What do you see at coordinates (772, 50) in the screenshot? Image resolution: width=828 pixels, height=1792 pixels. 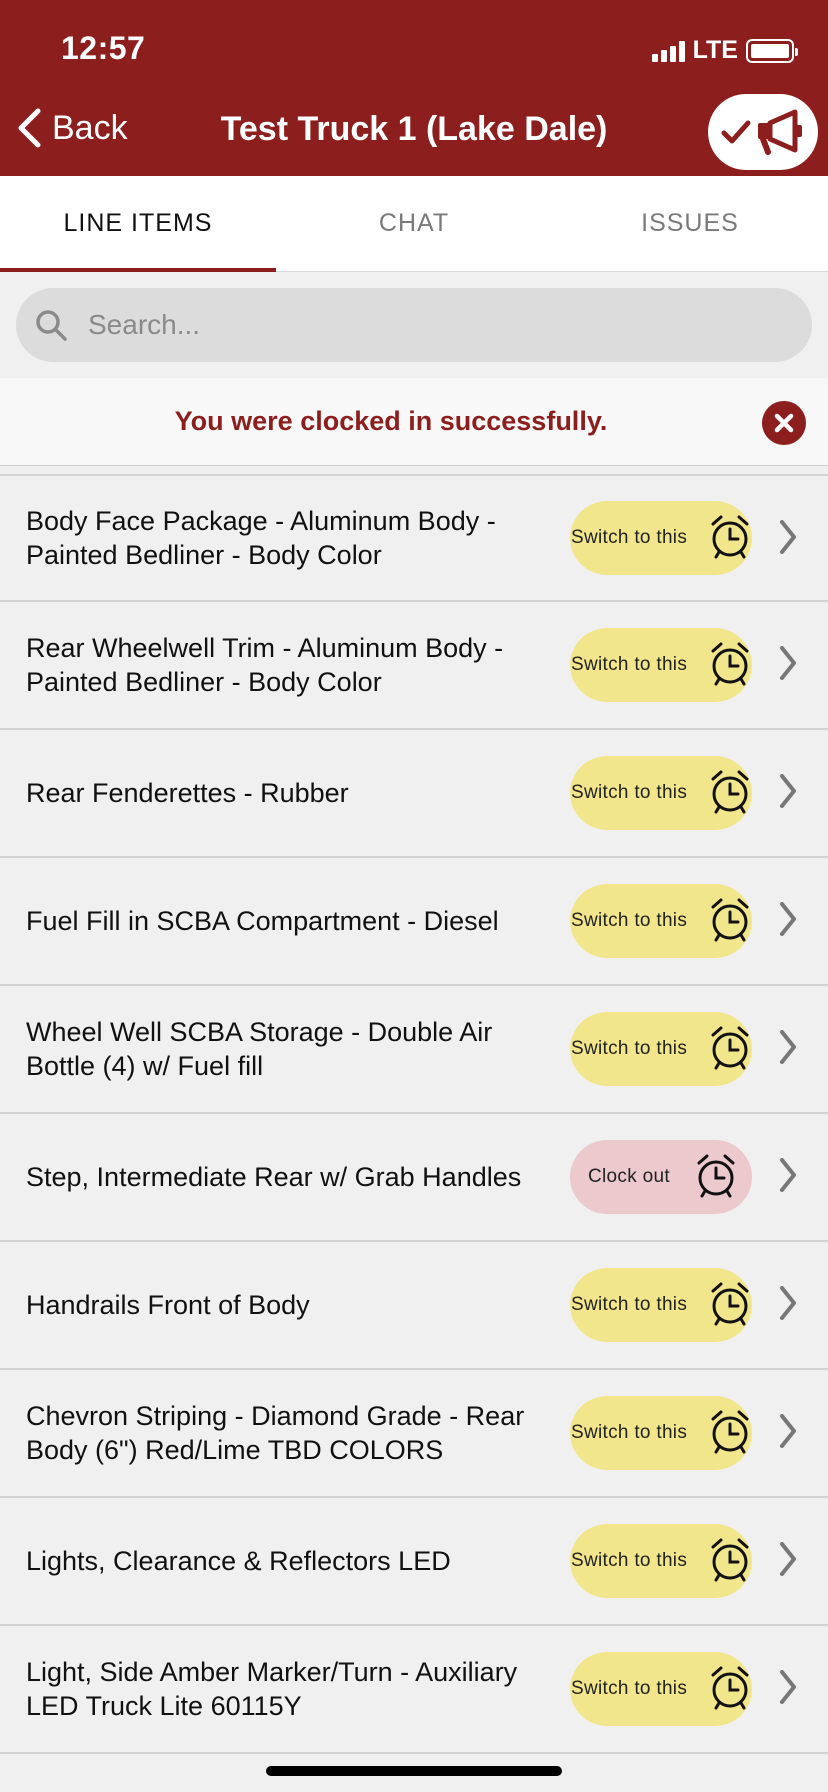 I see `battery-icon` at bounding box center [772, 50].